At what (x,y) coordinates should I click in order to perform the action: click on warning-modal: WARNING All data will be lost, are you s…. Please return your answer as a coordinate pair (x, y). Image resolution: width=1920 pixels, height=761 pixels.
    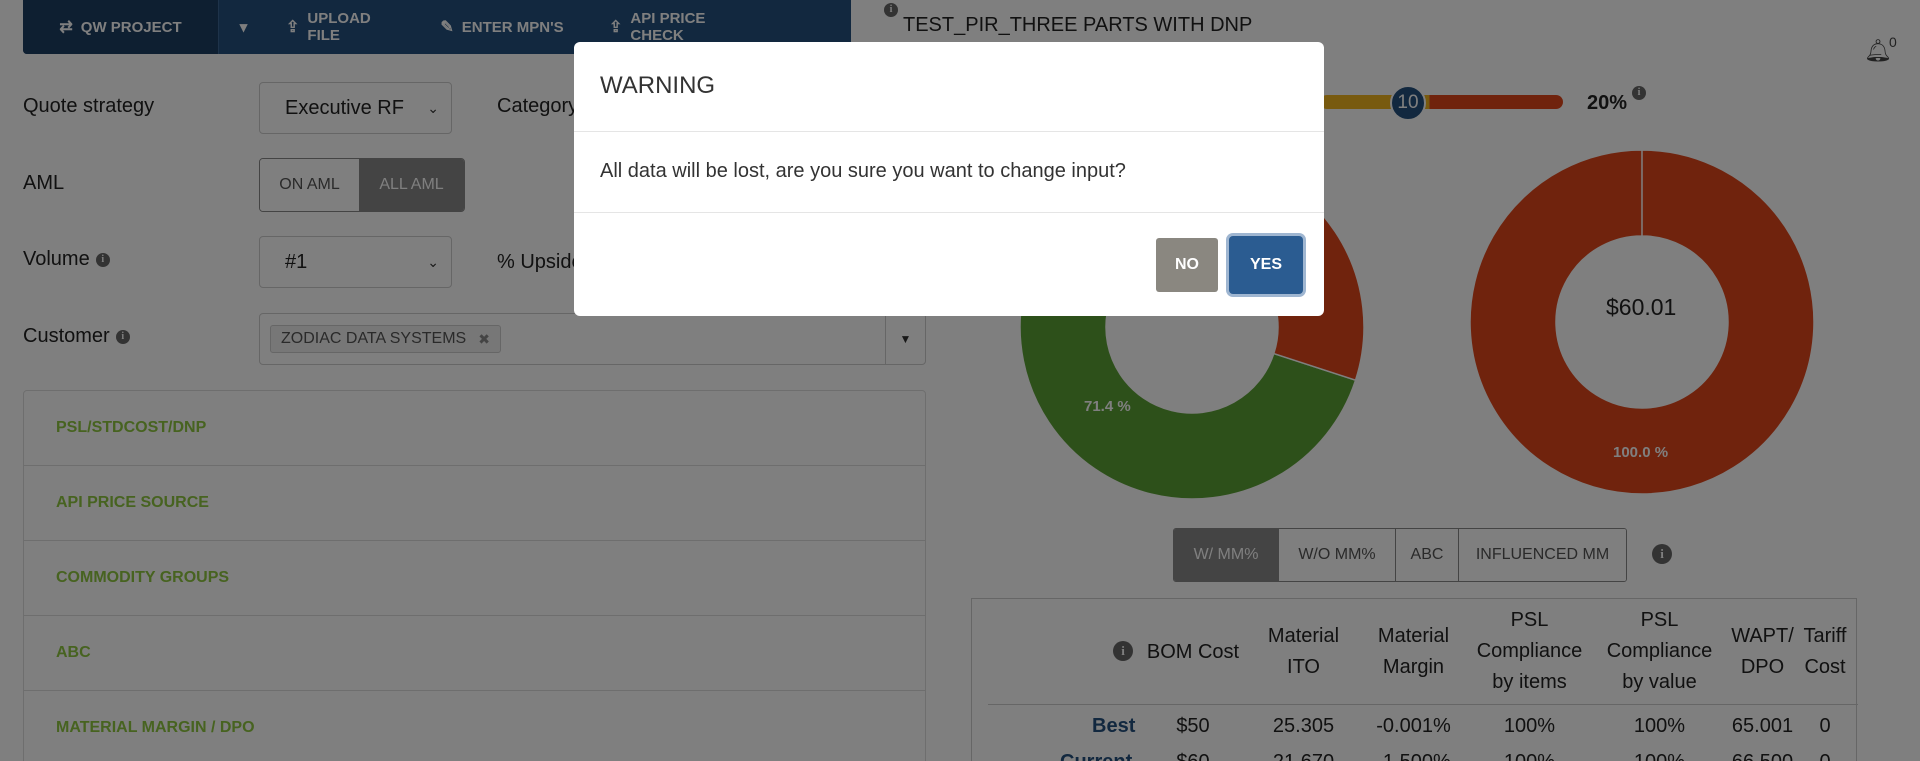
    Looking at the image, I should click on (949, 179).